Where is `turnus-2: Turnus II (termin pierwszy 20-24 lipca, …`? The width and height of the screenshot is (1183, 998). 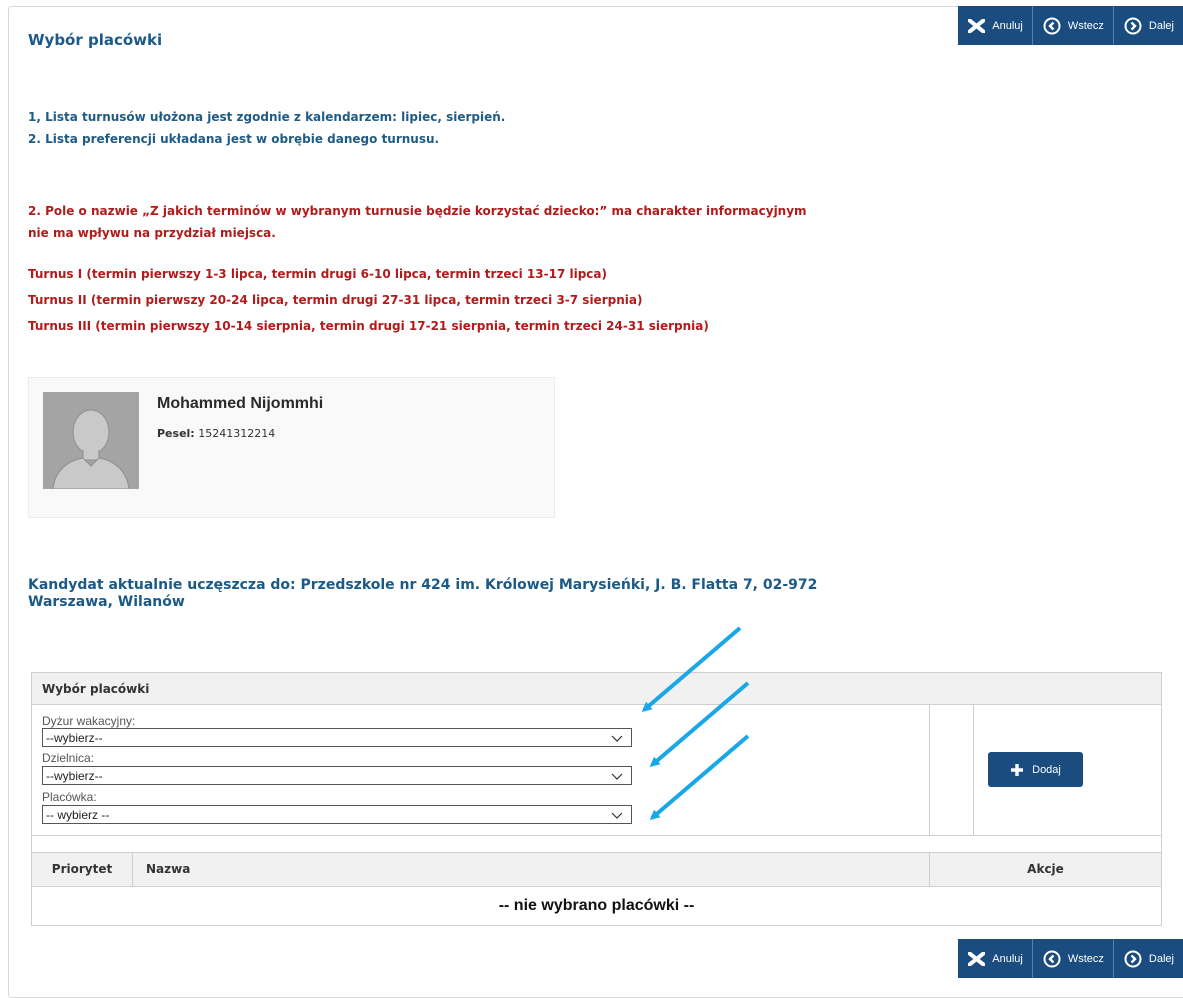 turnus-2: Turnus II (termin pierwszy 20-24 lipca, … is located at coordinates (335, 300).